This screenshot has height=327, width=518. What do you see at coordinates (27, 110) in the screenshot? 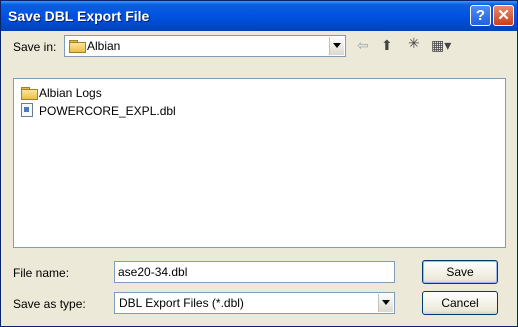
I see `file-icon` at bounding box center [27, 110].